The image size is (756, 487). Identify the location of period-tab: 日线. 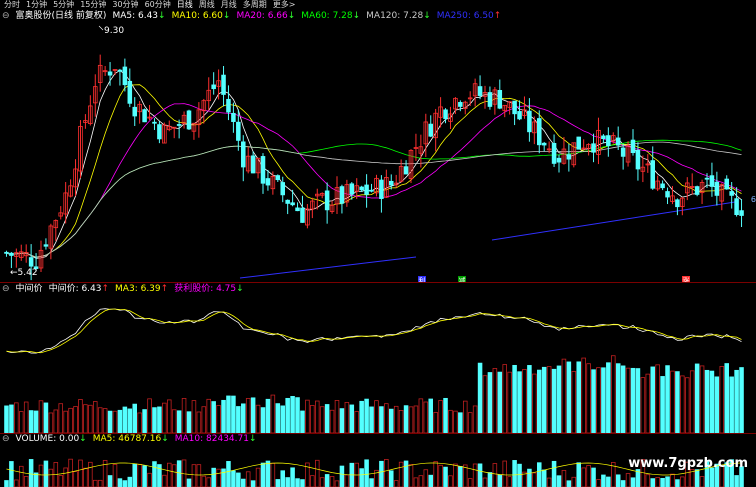
(185, 5).